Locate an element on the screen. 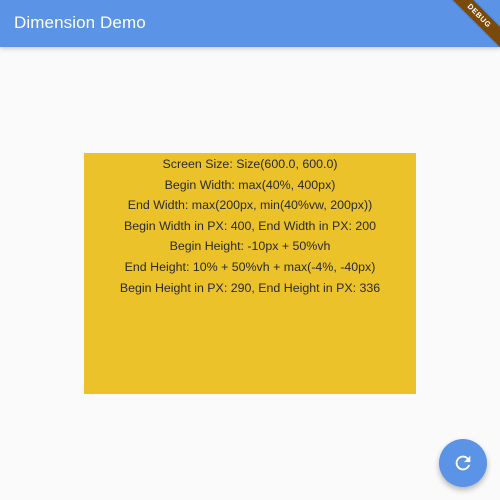  info-line-end-width: End Width: max(200px, min(40%vw, 200px)) is located at coordinates (250, 205).